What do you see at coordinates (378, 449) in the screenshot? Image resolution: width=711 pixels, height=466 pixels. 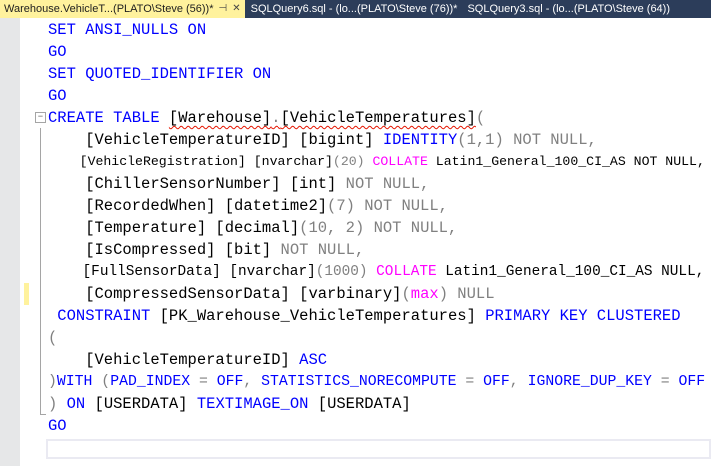 I see `current-line-highlight` at bounding box center [378, 449].